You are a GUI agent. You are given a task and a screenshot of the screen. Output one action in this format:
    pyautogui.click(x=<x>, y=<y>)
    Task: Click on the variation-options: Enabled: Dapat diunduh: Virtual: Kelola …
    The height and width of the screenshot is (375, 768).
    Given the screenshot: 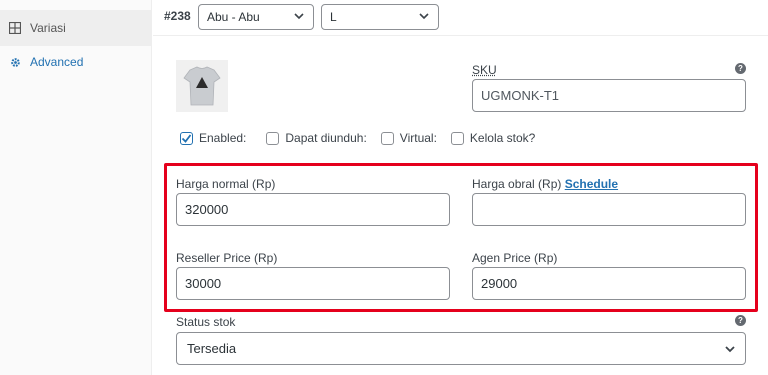 What is the action you would take?
    pyautogui.click(x=361, y=138)
    